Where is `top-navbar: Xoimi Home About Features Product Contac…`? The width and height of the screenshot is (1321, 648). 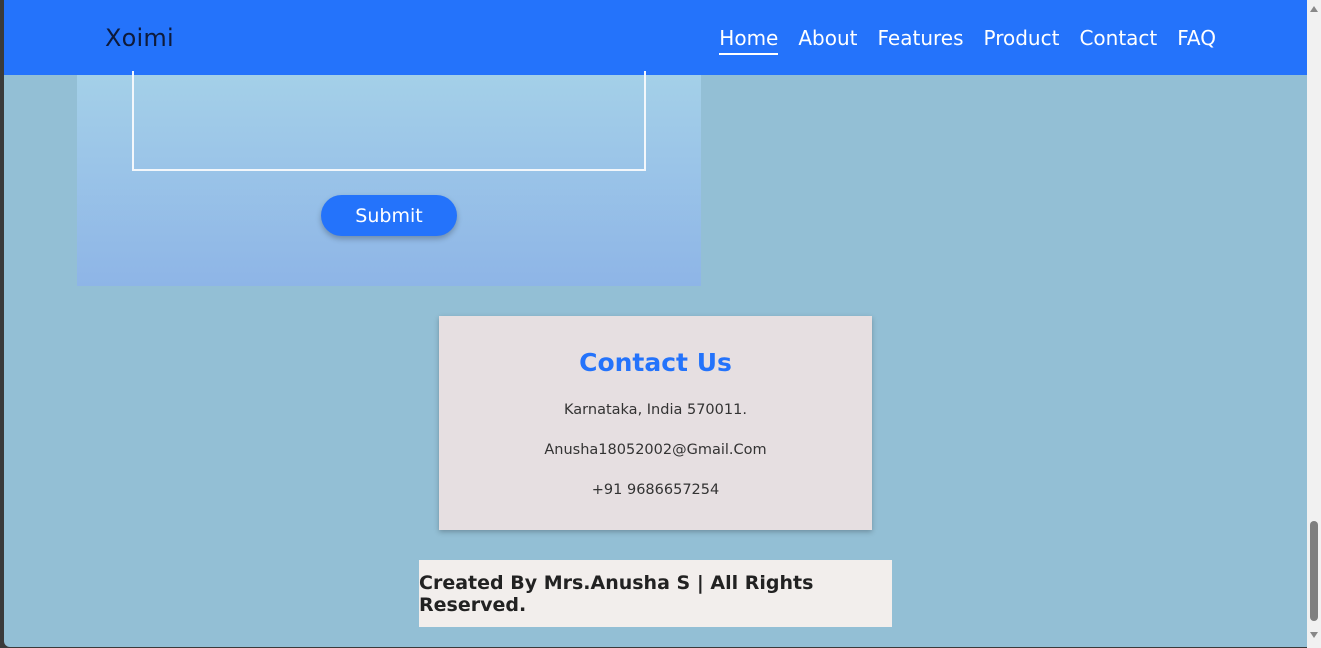
top-navbar: Xoimi Home About Features Product Contac… is located at coordinates (655, 37).